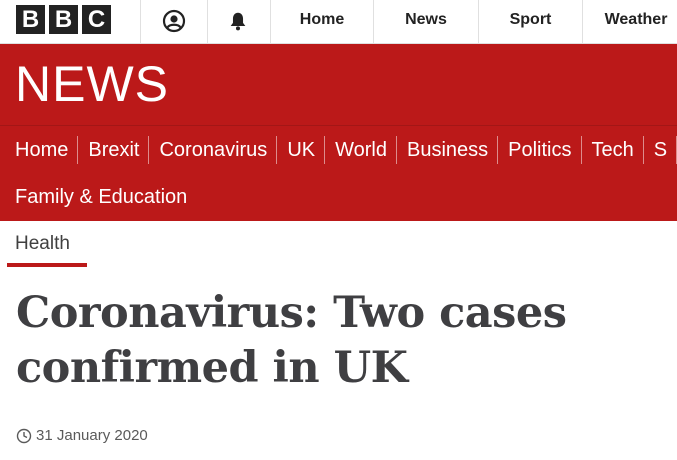  What do you see at coordinates (426, 22) in the screenshot?
I see `global-nav-news: News` at bounding box center [426, 22].